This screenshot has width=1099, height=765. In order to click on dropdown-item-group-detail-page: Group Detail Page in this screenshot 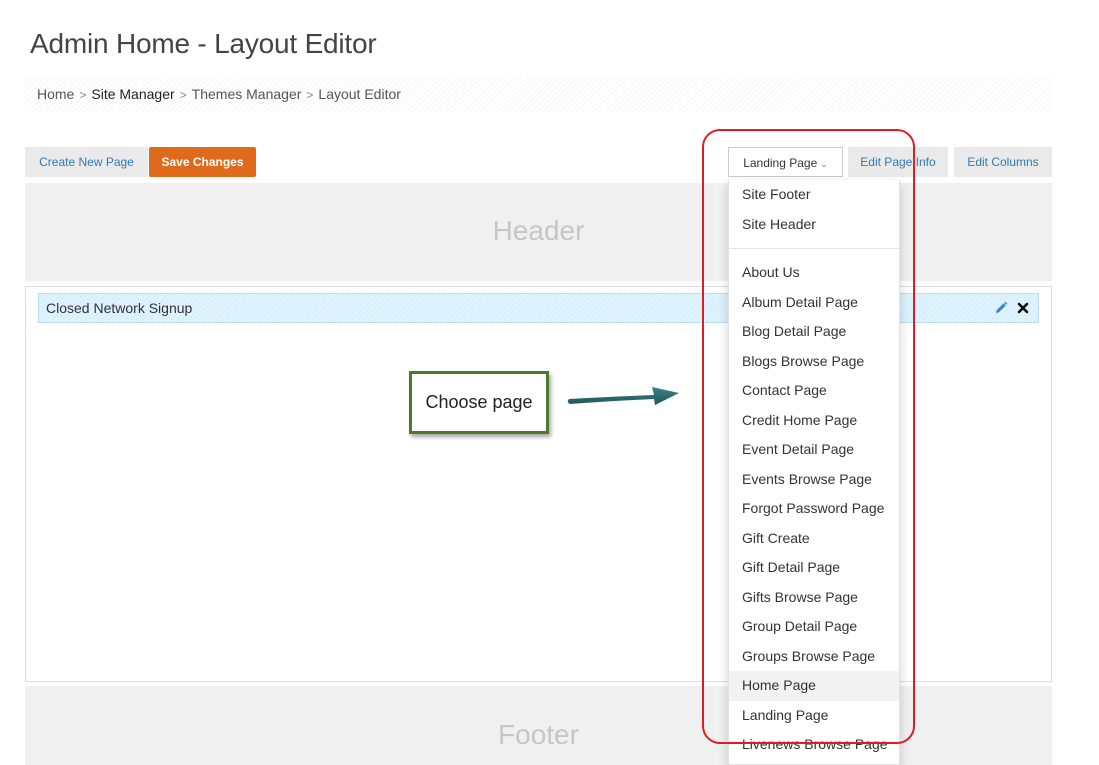, I will do `click(814, 627)`.